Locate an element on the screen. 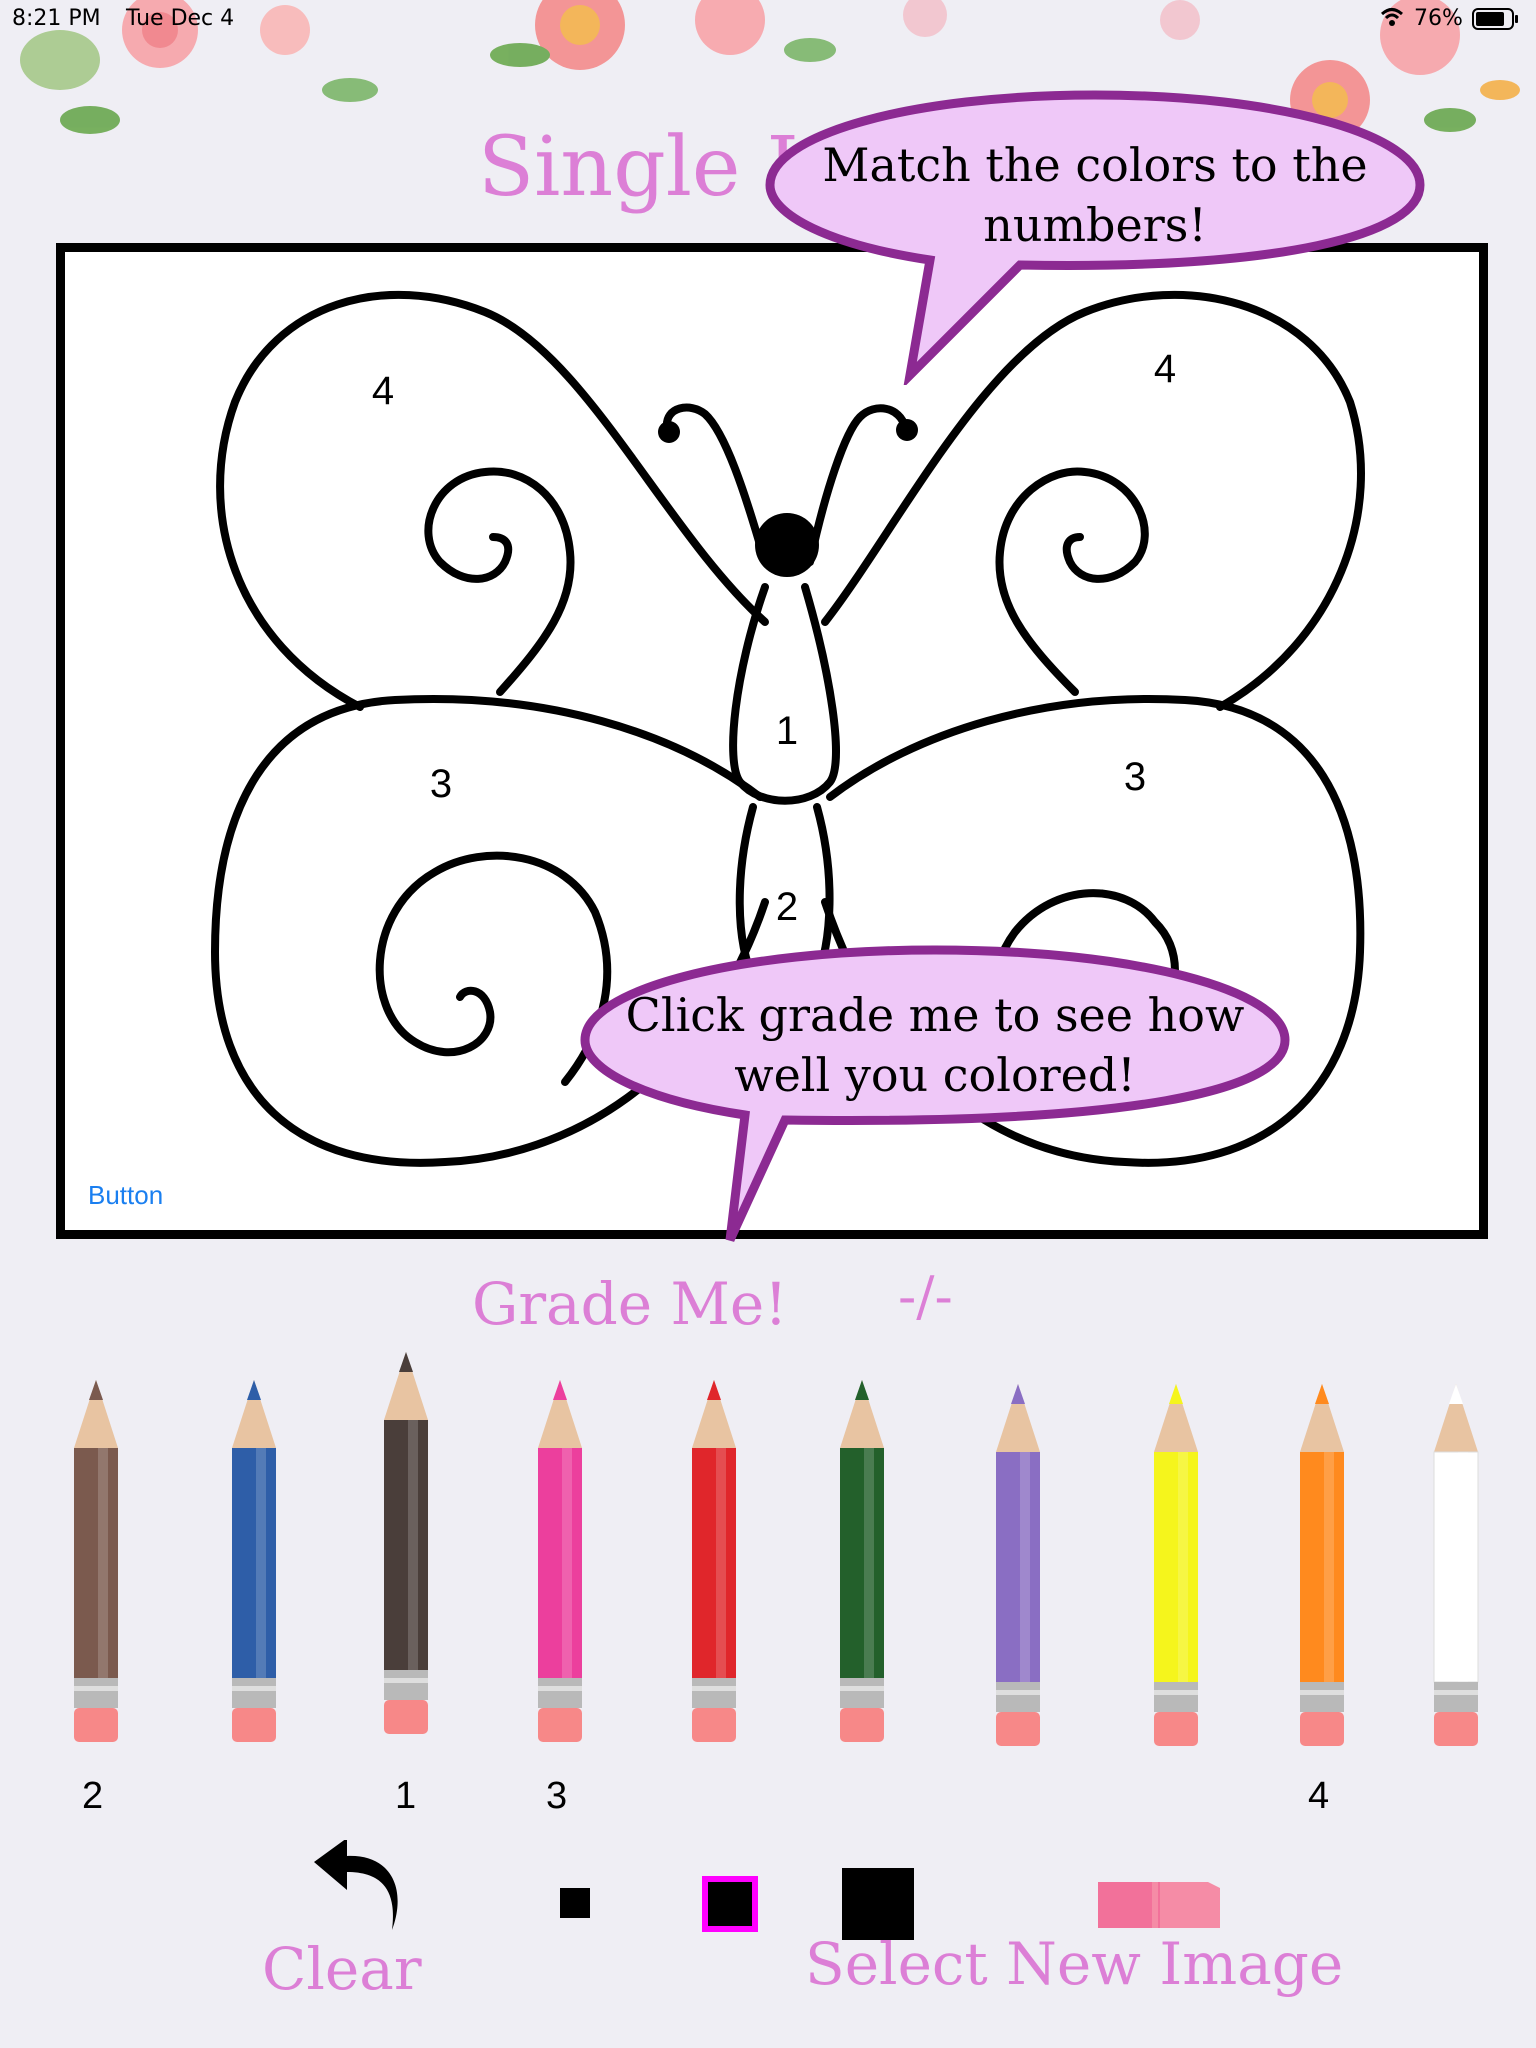 The image size is (1536, 2048). speech-bubble-top-text: Match the colors to the numbers! is located at coordinates (1095, 195).